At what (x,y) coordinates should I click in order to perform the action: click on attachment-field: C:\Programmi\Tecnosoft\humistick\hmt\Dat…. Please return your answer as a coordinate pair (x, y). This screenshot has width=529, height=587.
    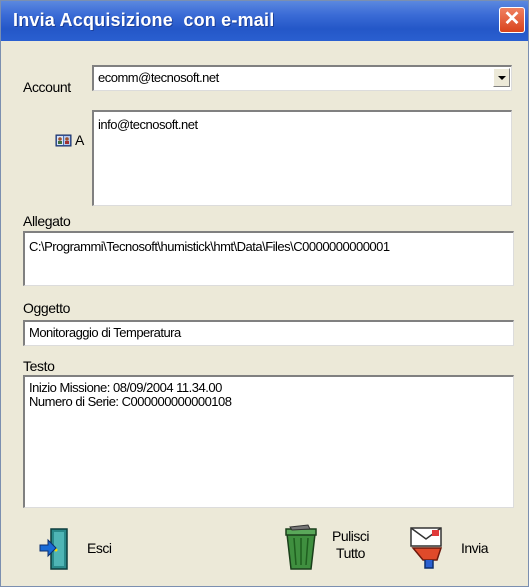
    Looking at the image, I should click on (268, 258).